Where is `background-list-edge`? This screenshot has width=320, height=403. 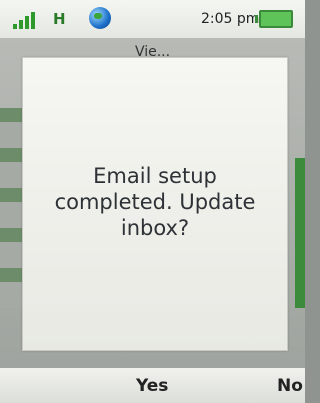
background-list-edge is located at coordinates (11, 208).